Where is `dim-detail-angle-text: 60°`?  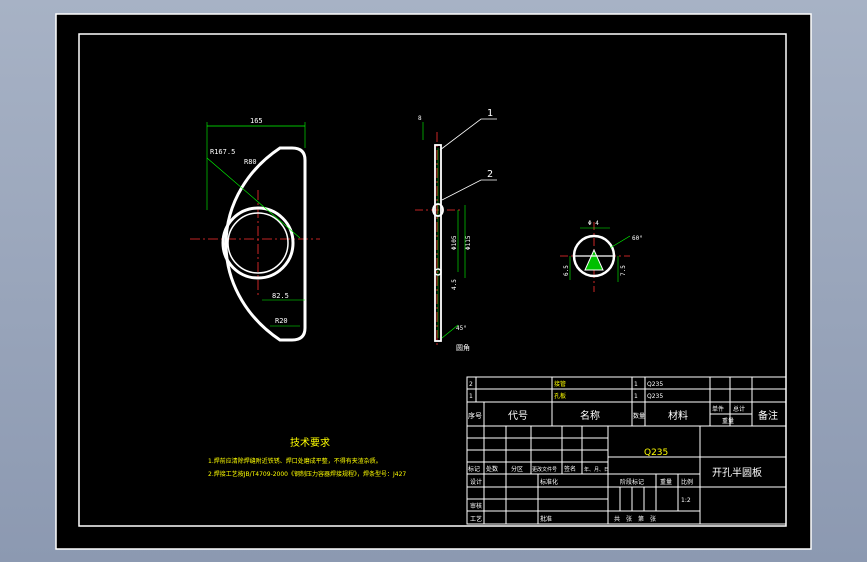 dim-detail-angle-text: 60° is located at coordinates (637, 238).